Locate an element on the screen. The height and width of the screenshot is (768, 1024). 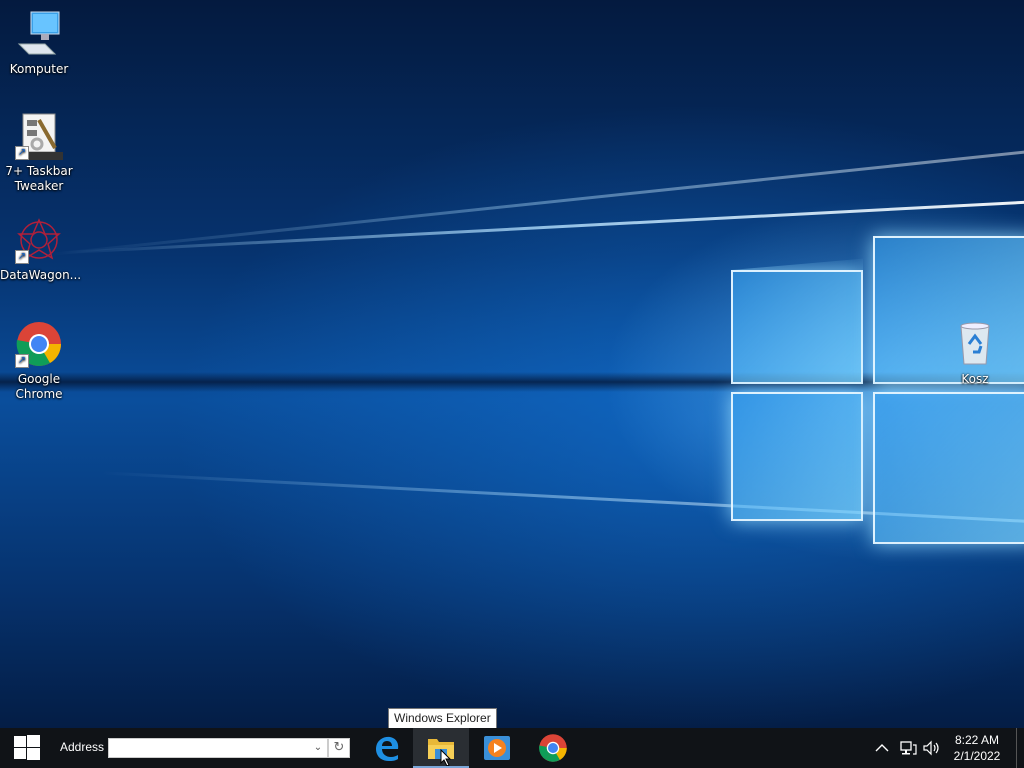
refresh-icon: ↻ is located at coordinates (339, 747).